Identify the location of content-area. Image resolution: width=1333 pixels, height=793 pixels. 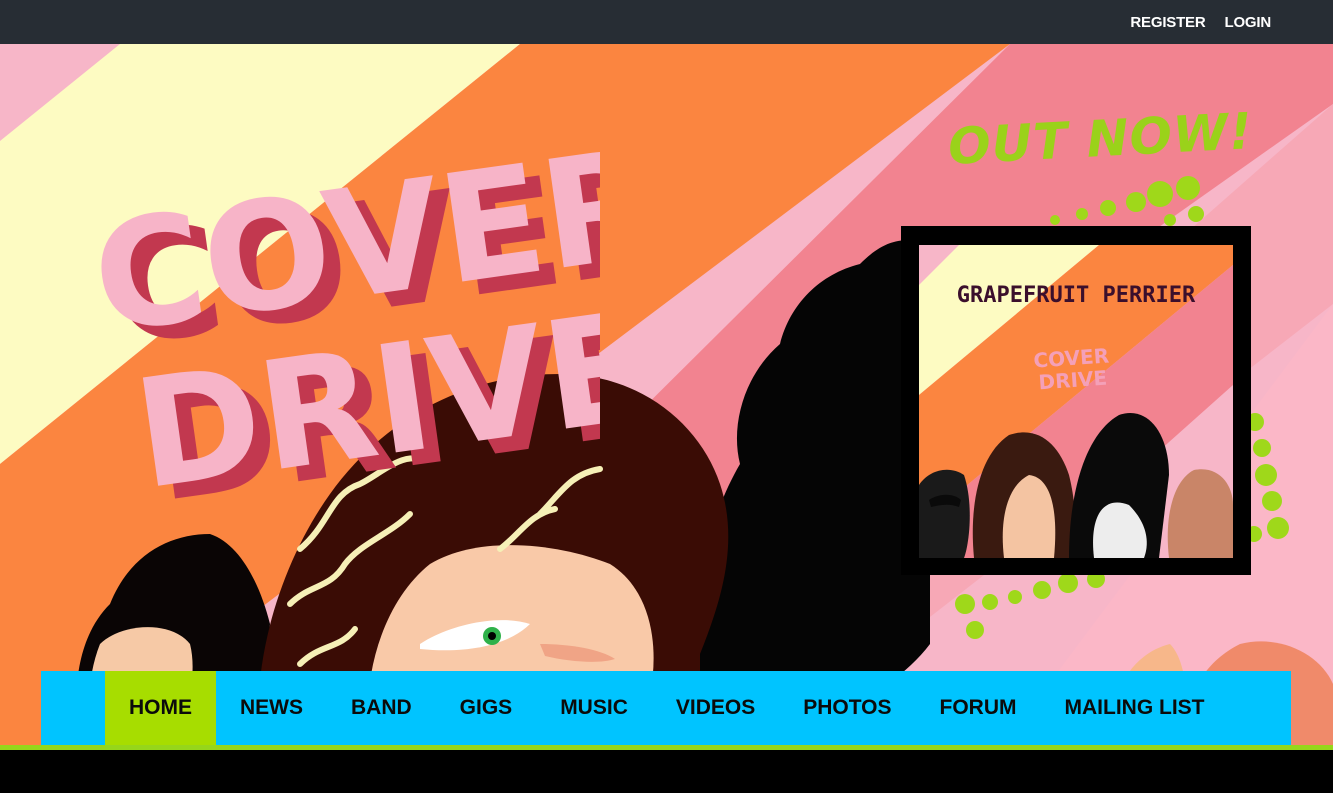
(666, 771).